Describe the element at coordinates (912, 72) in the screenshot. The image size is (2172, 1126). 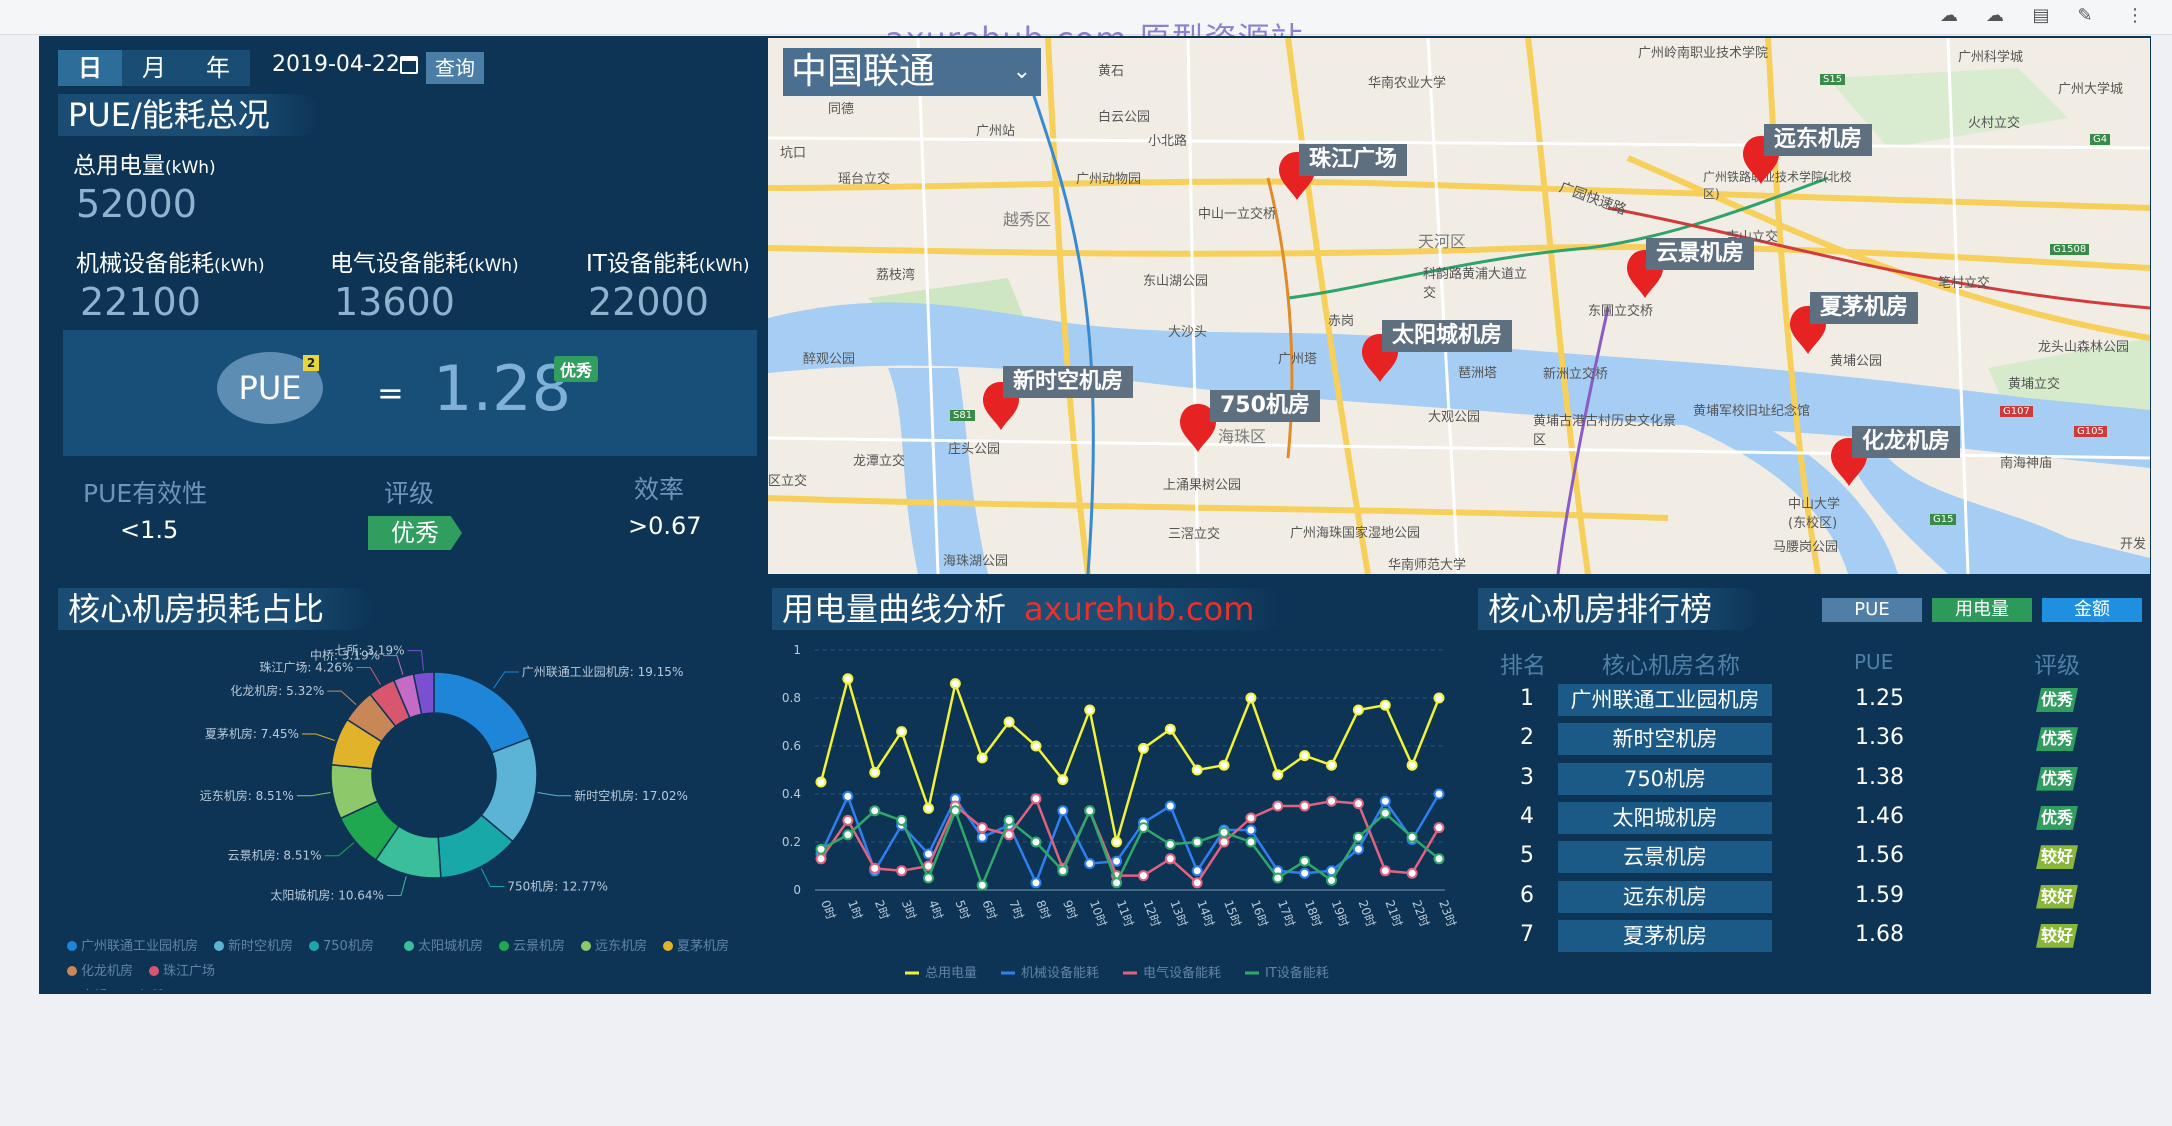
I see `operator-select: 中国联通 ⌄` at that location.